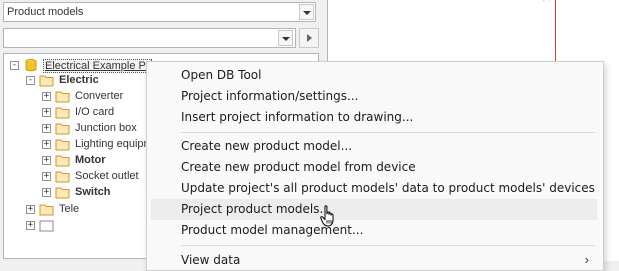  I want to click on tree-label: Socket outlet, so click(107, 176).